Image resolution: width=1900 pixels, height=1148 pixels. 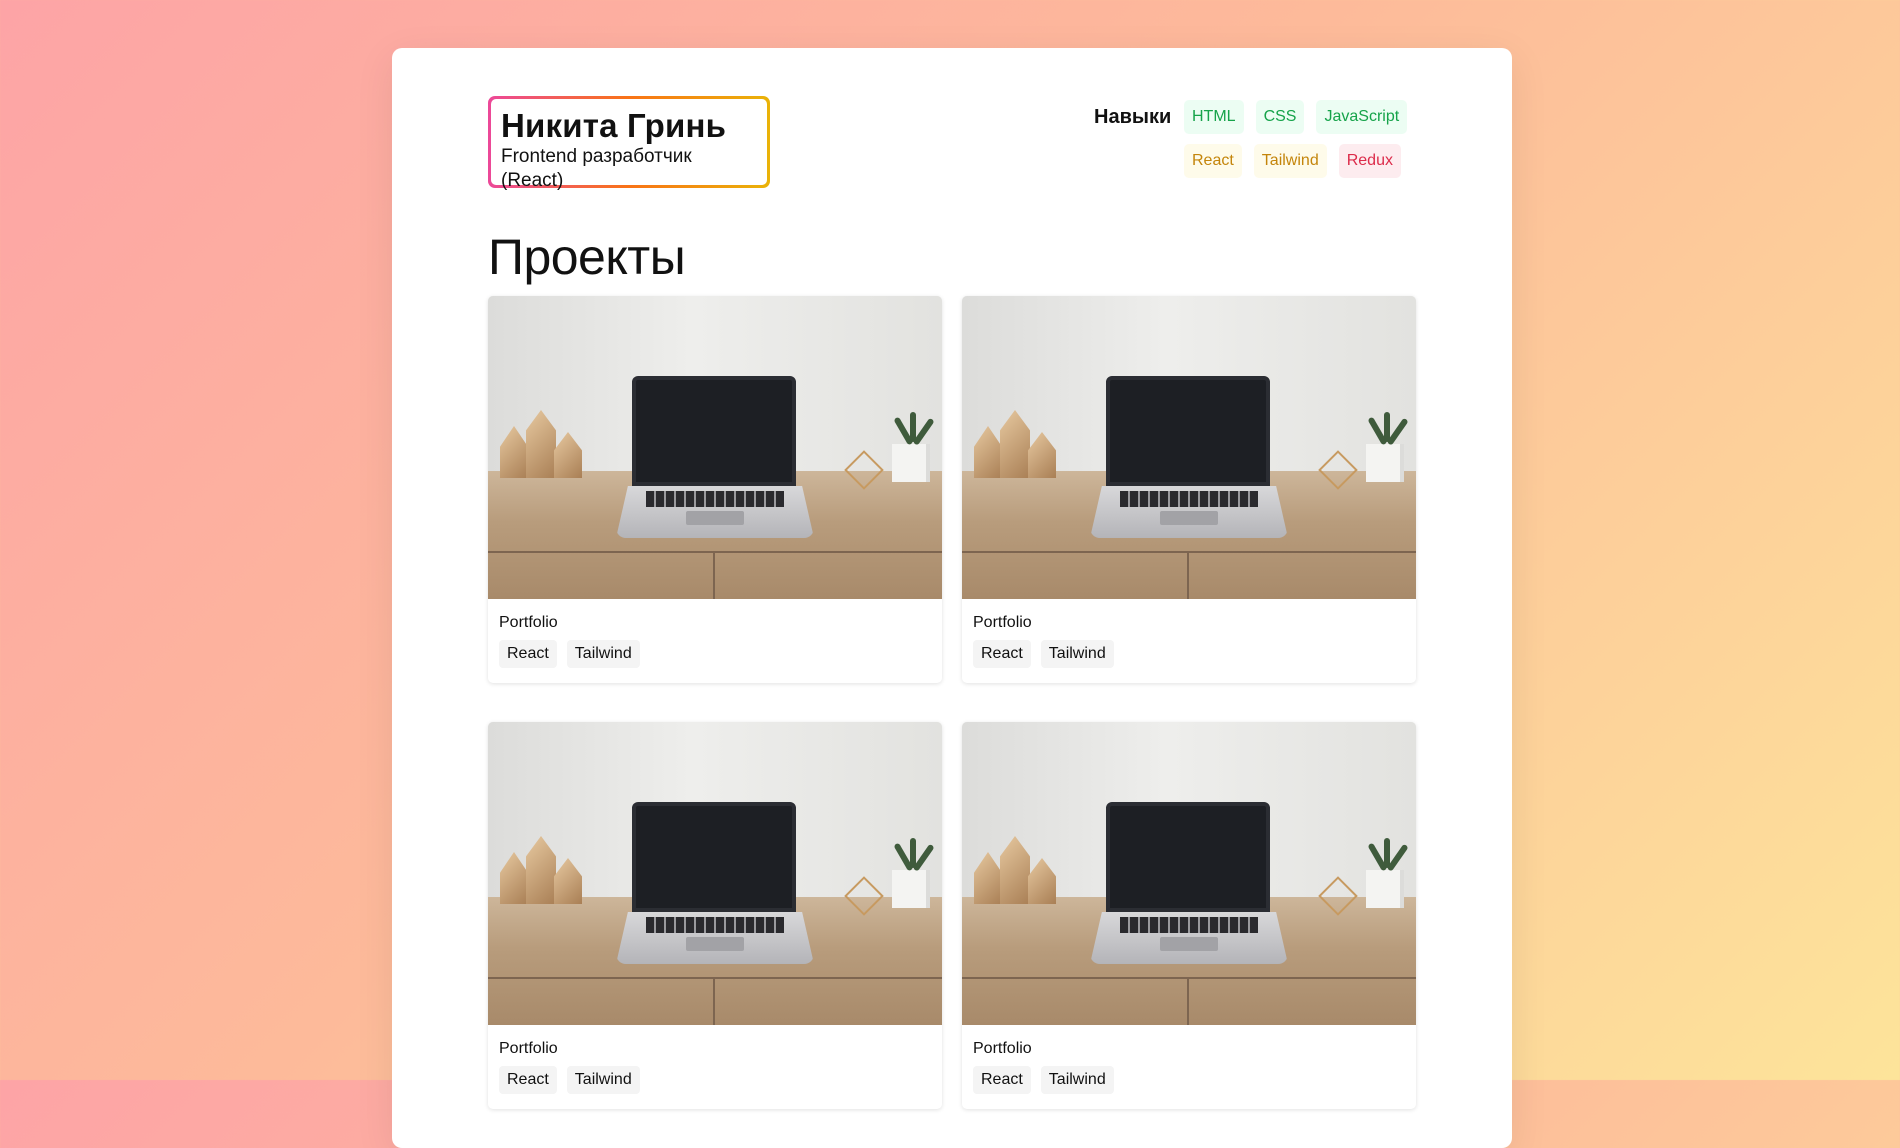 I want to click on skill-chip-tailwind: Tailwind, so click(x=1290, y=161).